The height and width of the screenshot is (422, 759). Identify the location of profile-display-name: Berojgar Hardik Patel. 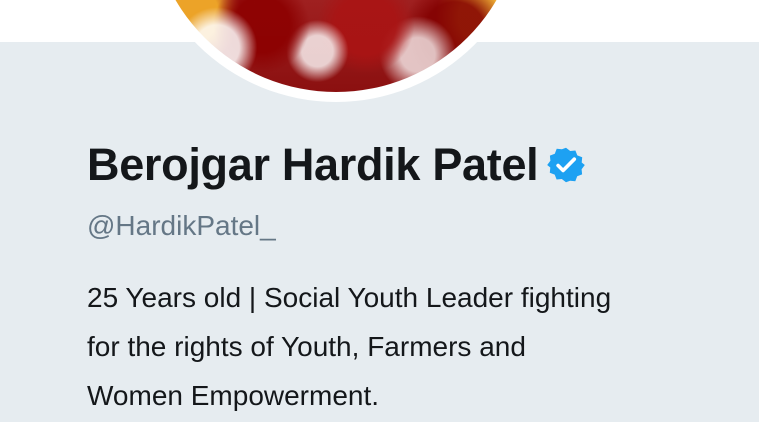
(313, 164).